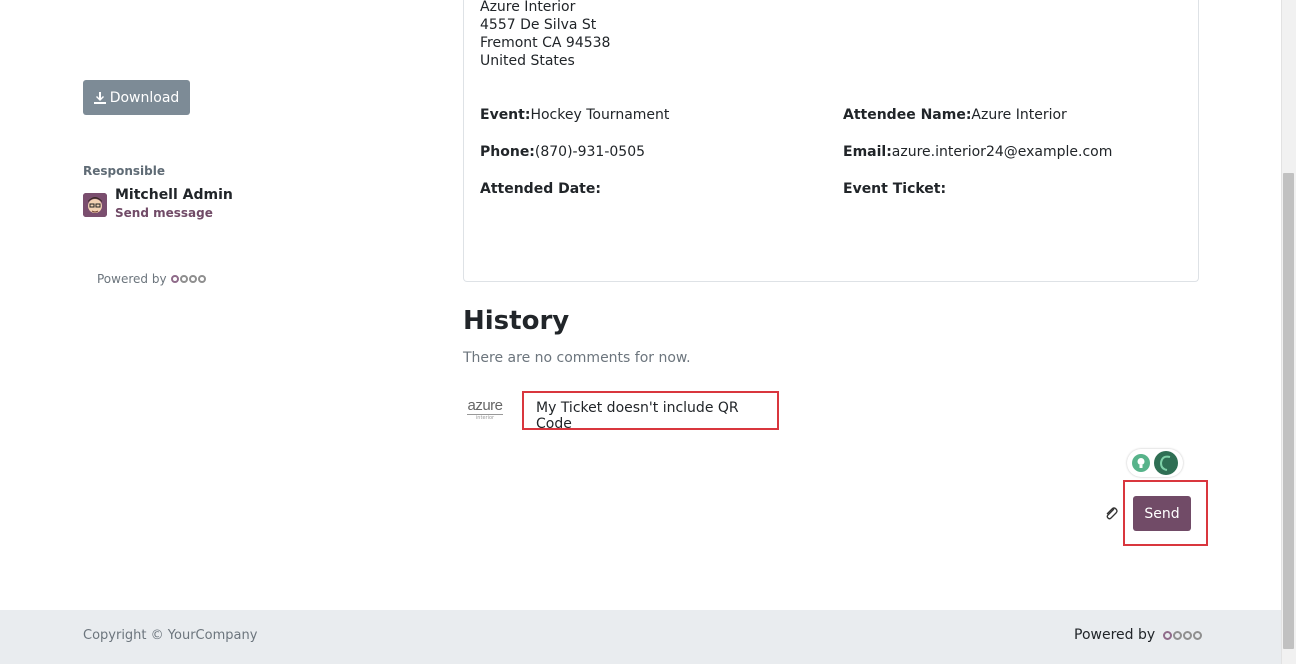 The height and width of the screenshot is (664, 1296). I want to click on paperclip-icon, so click(1111, 513).